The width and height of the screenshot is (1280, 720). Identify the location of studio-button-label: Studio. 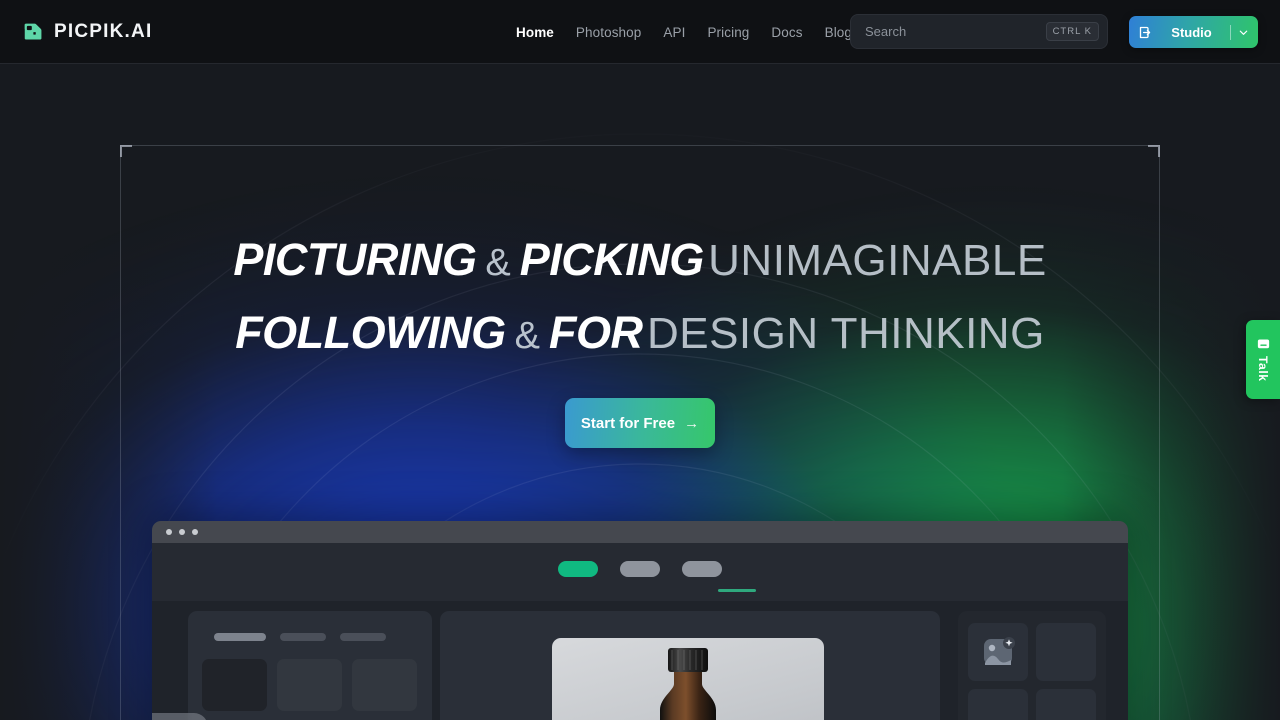
(1191, 32).